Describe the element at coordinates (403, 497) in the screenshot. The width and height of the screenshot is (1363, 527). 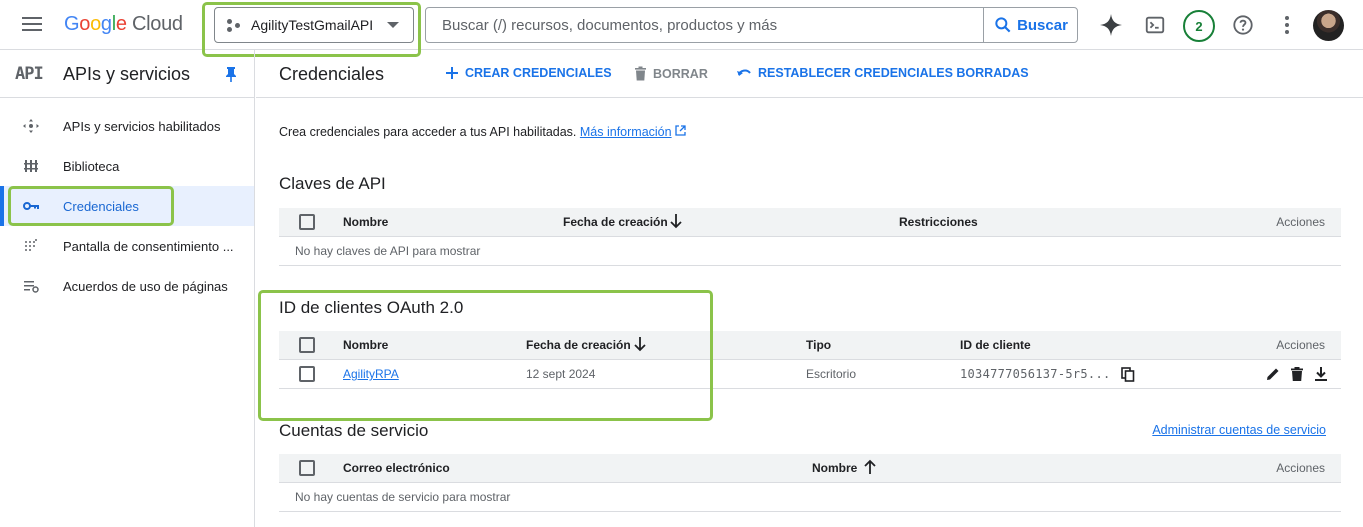
I see `empty-message: No hay cuentas de servicio para mostrar` at that location.